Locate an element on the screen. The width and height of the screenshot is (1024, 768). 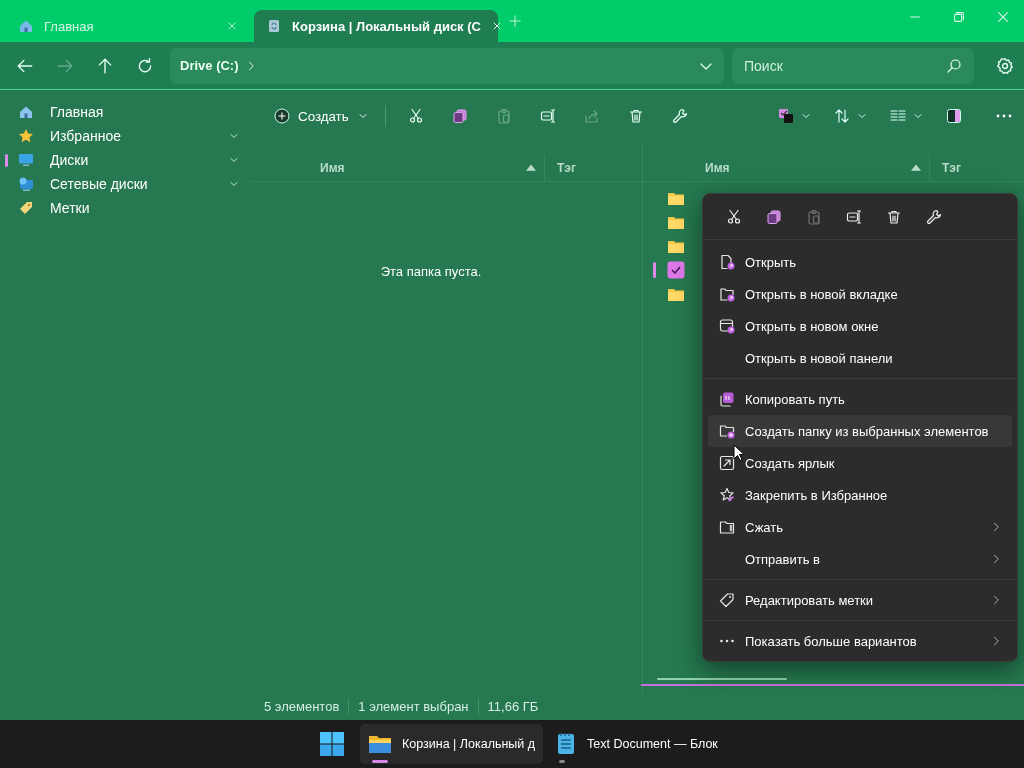
sidebar-item: Диски is located at coordinates (125, 160).